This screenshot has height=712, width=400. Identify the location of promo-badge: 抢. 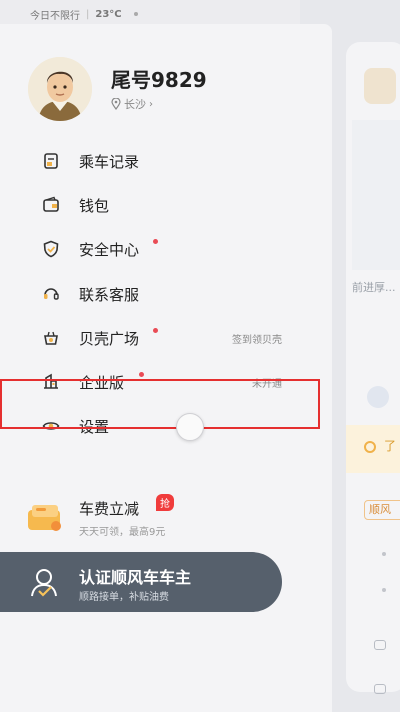
(165, 502).